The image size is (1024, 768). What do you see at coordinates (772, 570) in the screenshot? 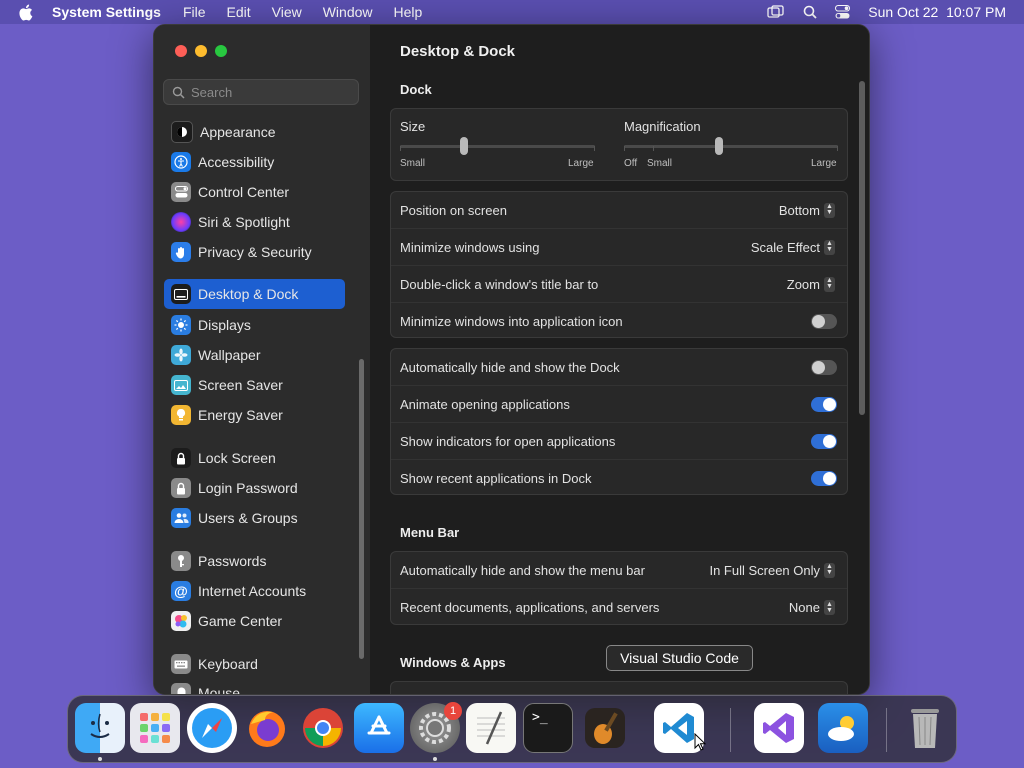
I see `autohide-menubar-popup: In Full Screen Only ▲ ▼` at bounding box center [772, 570].